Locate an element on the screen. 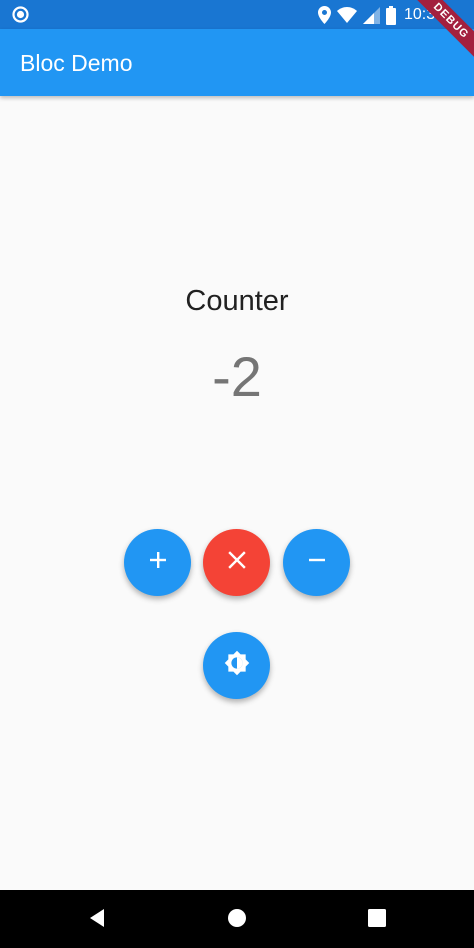  toggle-theme-button is located at coordinates (236, 665).